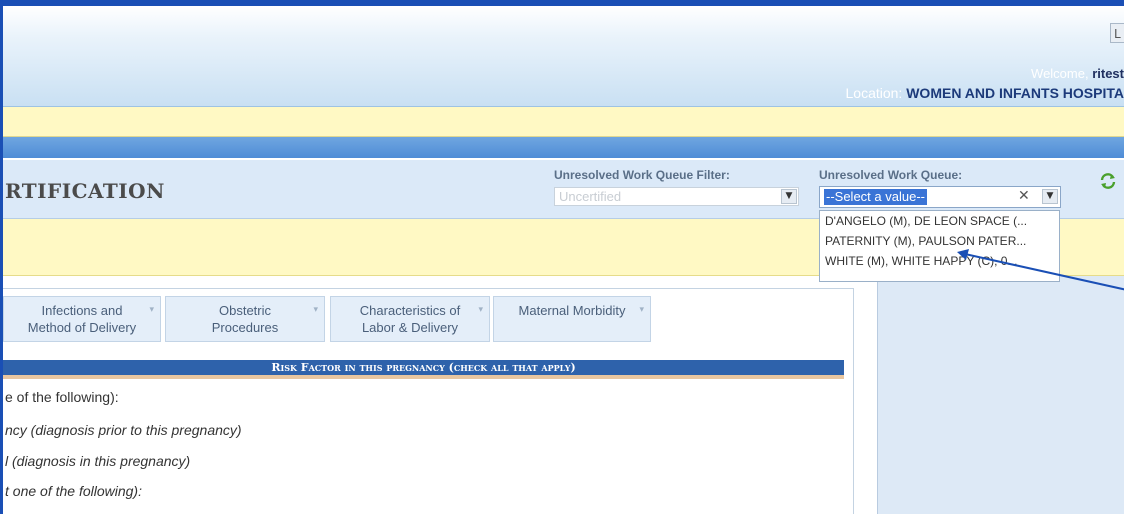  What do you see at coordinates (1108, 181) in the screenshot?
I see `refresh-icon` at bounding box center [1108, 181].